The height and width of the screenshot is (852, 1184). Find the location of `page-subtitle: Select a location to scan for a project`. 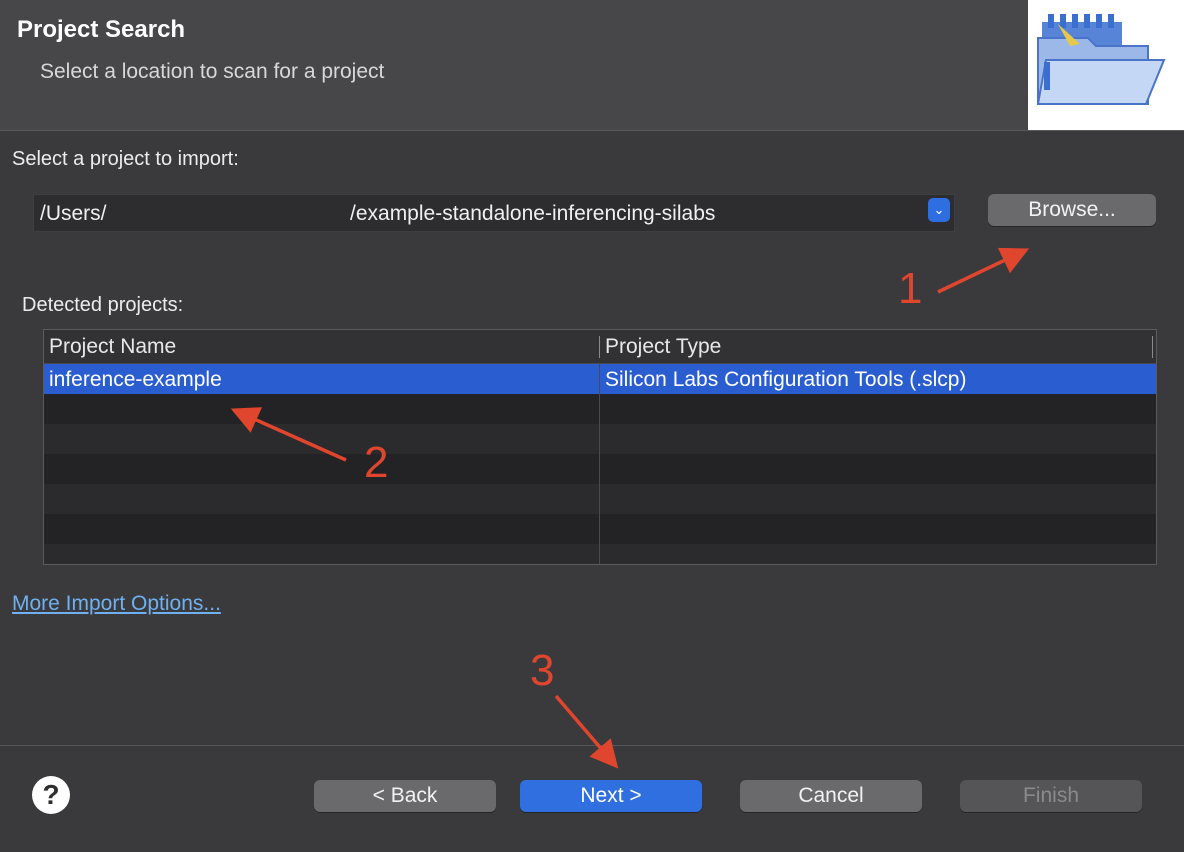

page-subtitle: Select a location to scan for a project is located at coordinates (212, 71).